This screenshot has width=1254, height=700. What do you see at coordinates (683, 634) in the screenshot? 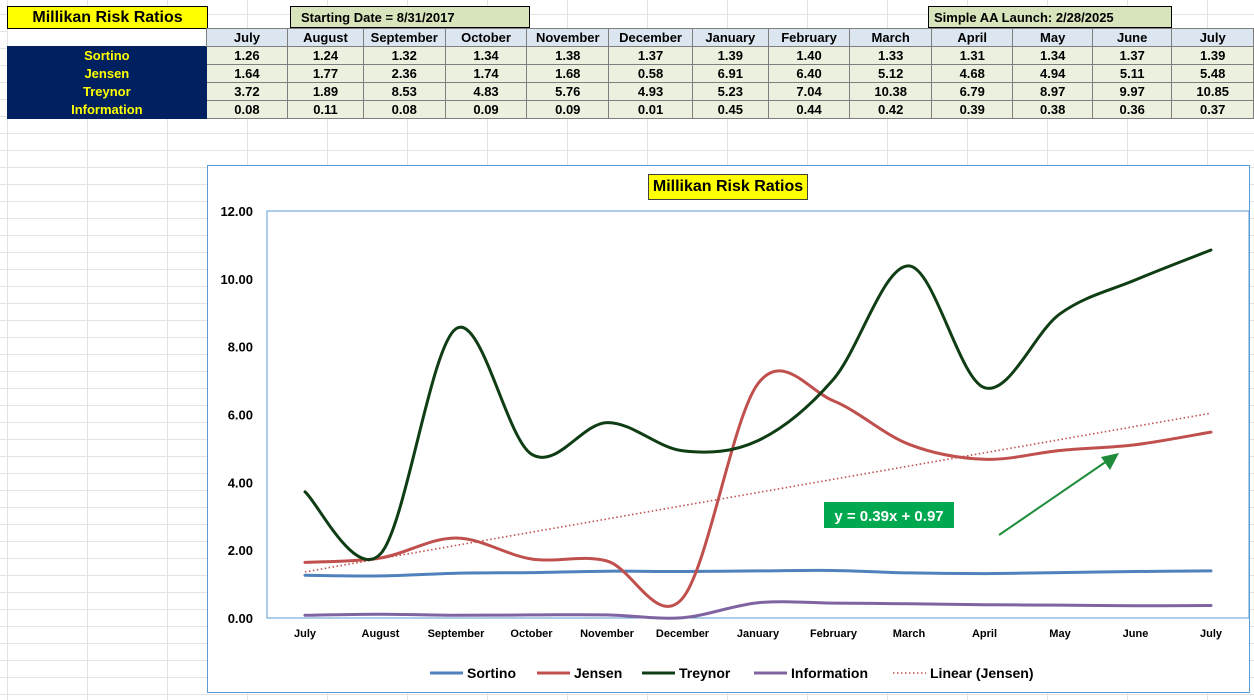
I see `x-tick-label: December` at bounding box center [683, 634].